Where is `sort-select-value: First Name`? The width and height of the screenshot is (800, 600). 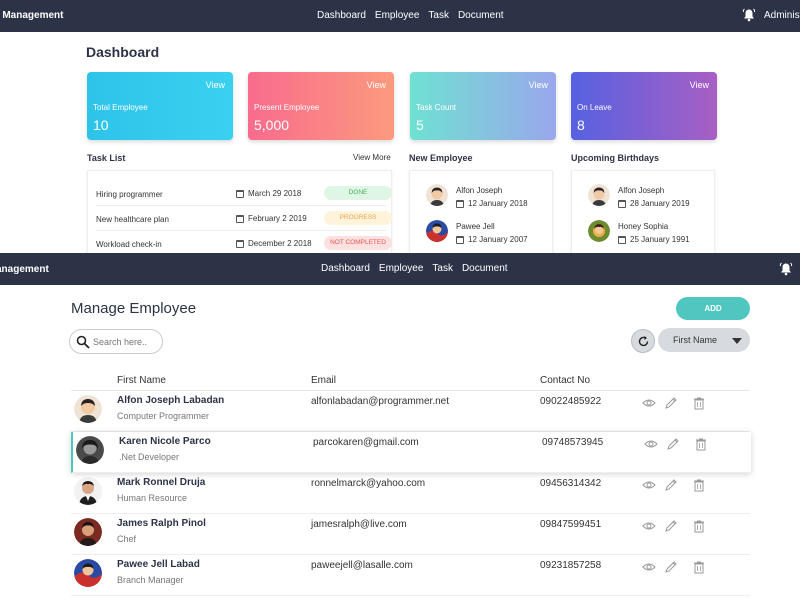
sort-select-value: First Name is located at coordinates (695, 340).